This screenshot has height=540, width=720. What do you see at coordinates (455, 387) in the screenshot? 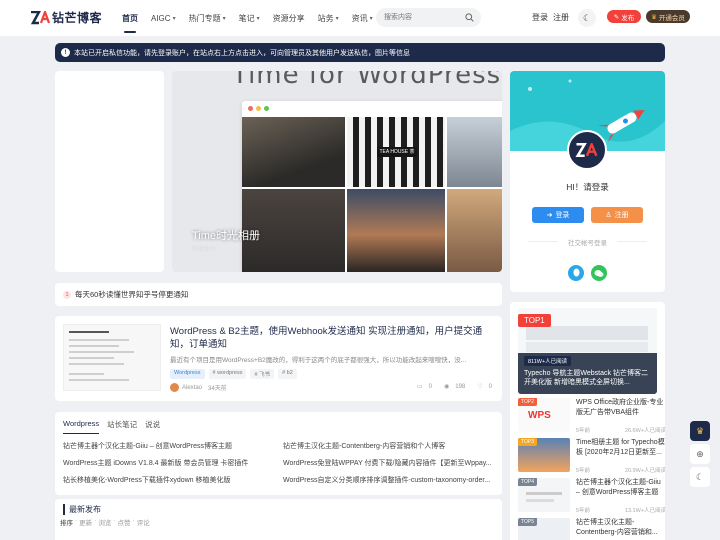
I see `view-count: ◉ 198` at bounding box center [455, 387].